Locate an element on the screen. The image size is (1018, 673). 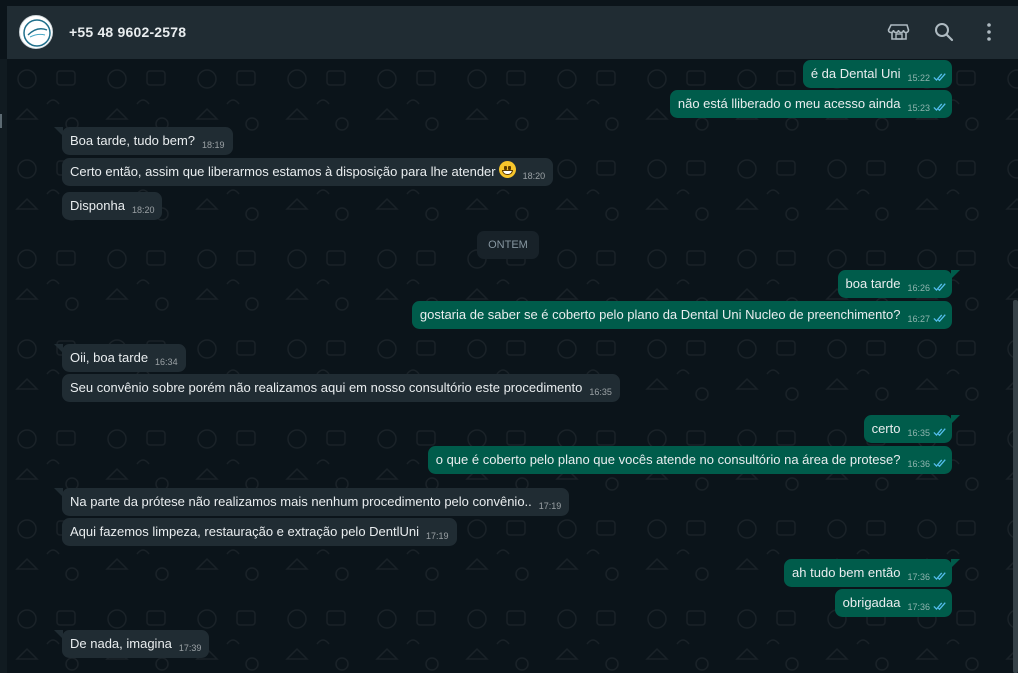
outgoing-message-bubble: boa tarde 16:26 is located at coordinates (894, 284).